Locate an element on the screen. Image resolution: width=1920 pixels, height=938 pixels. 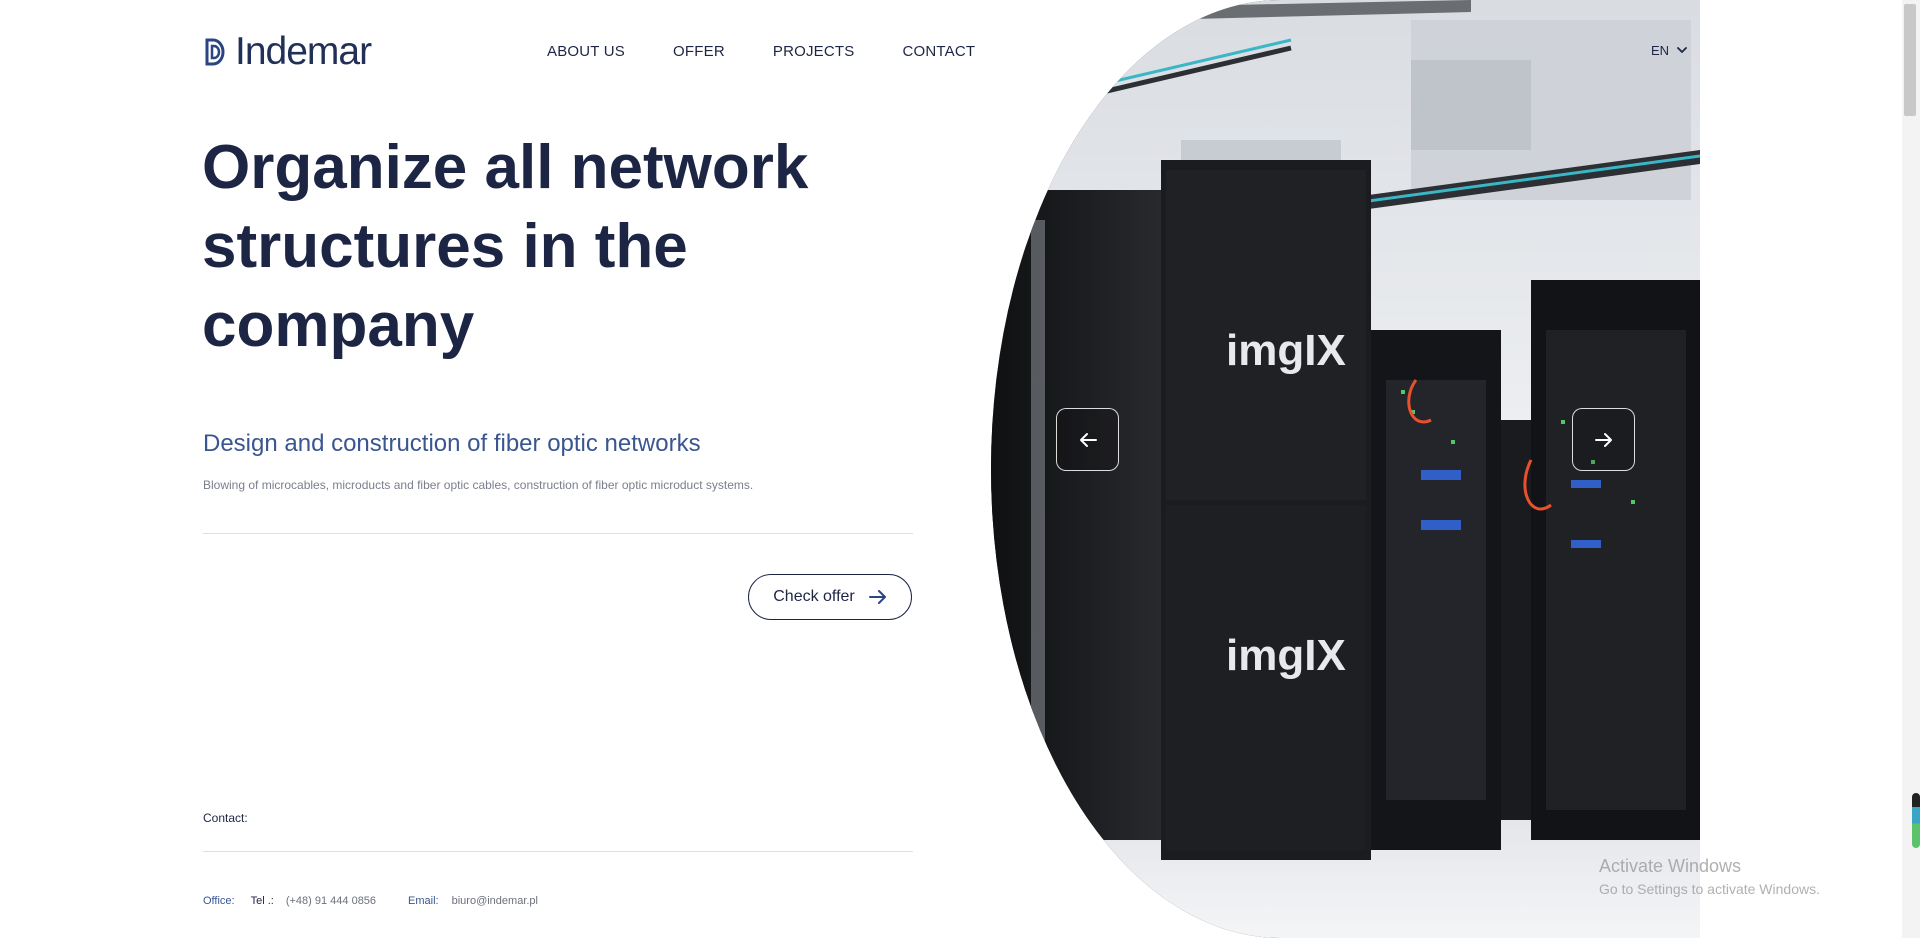
slider-prev-button is located at coordinates (1087, 439).